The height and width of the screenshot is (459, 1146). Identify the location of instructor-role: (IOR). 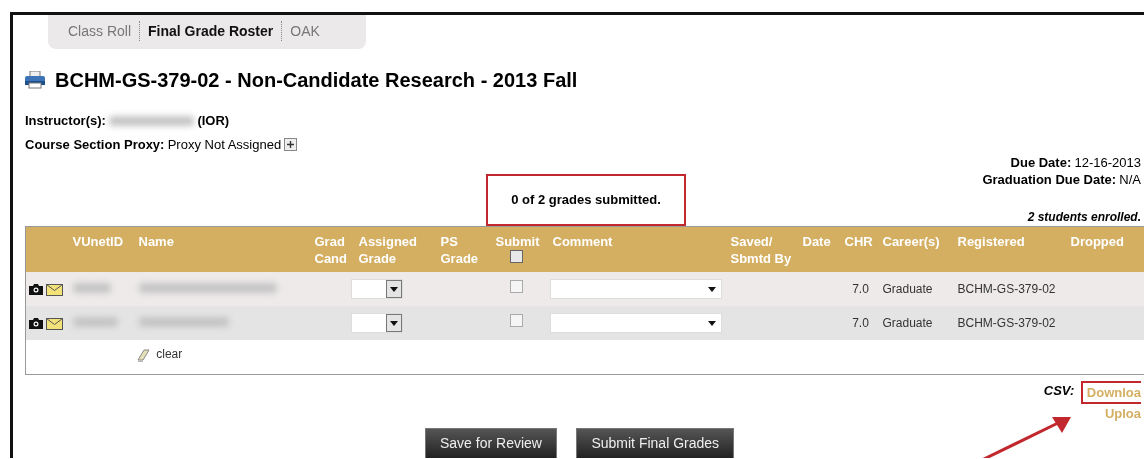
(213, 121).